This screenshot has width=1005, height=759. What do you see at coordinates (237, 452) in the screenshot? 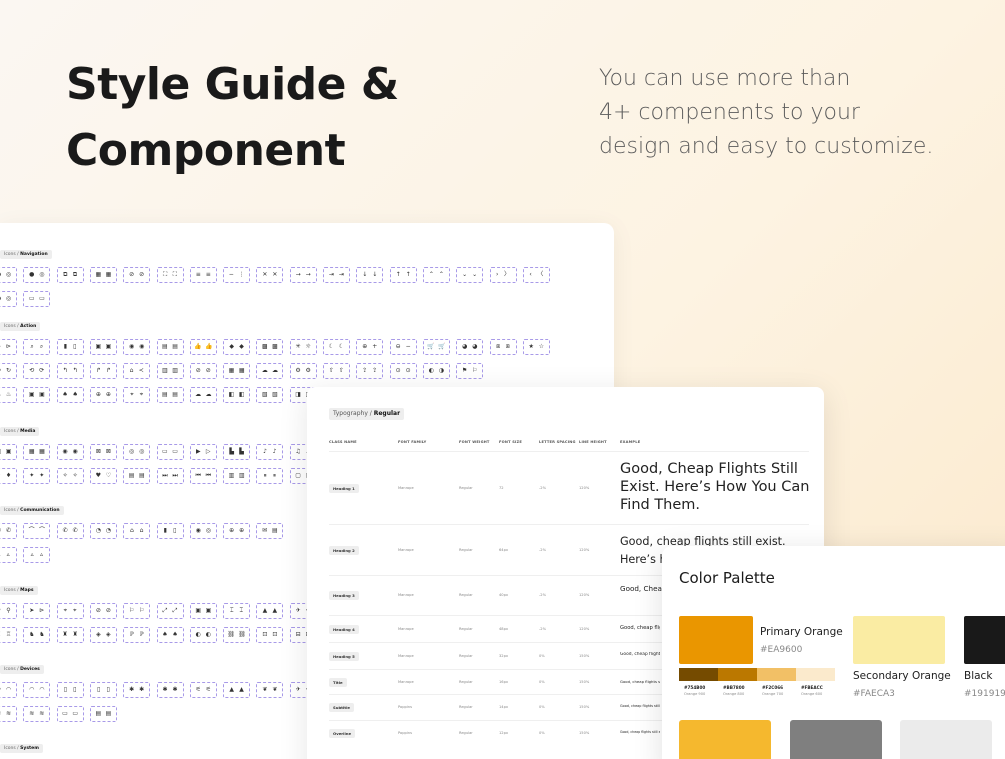
I see `icon-variant-box: ▙ ▙` at bounding box center [237, 452].